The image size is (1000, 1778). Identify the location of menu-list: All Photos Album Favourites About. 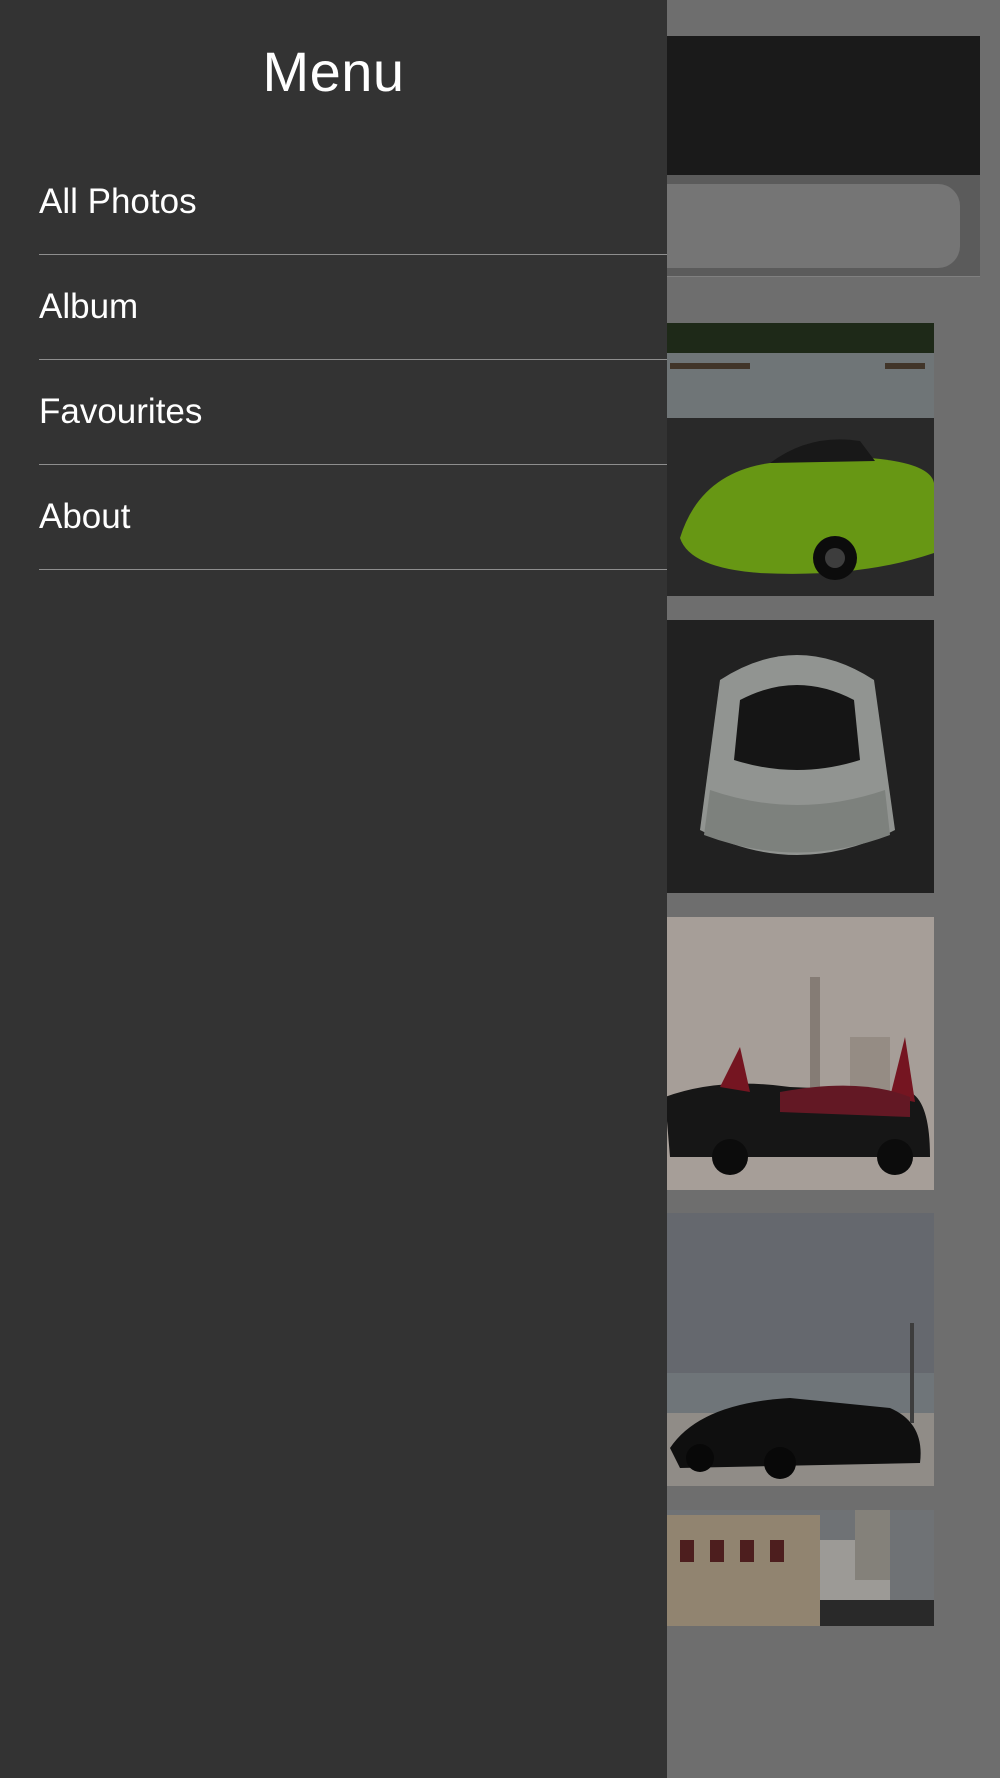
(353, 360).